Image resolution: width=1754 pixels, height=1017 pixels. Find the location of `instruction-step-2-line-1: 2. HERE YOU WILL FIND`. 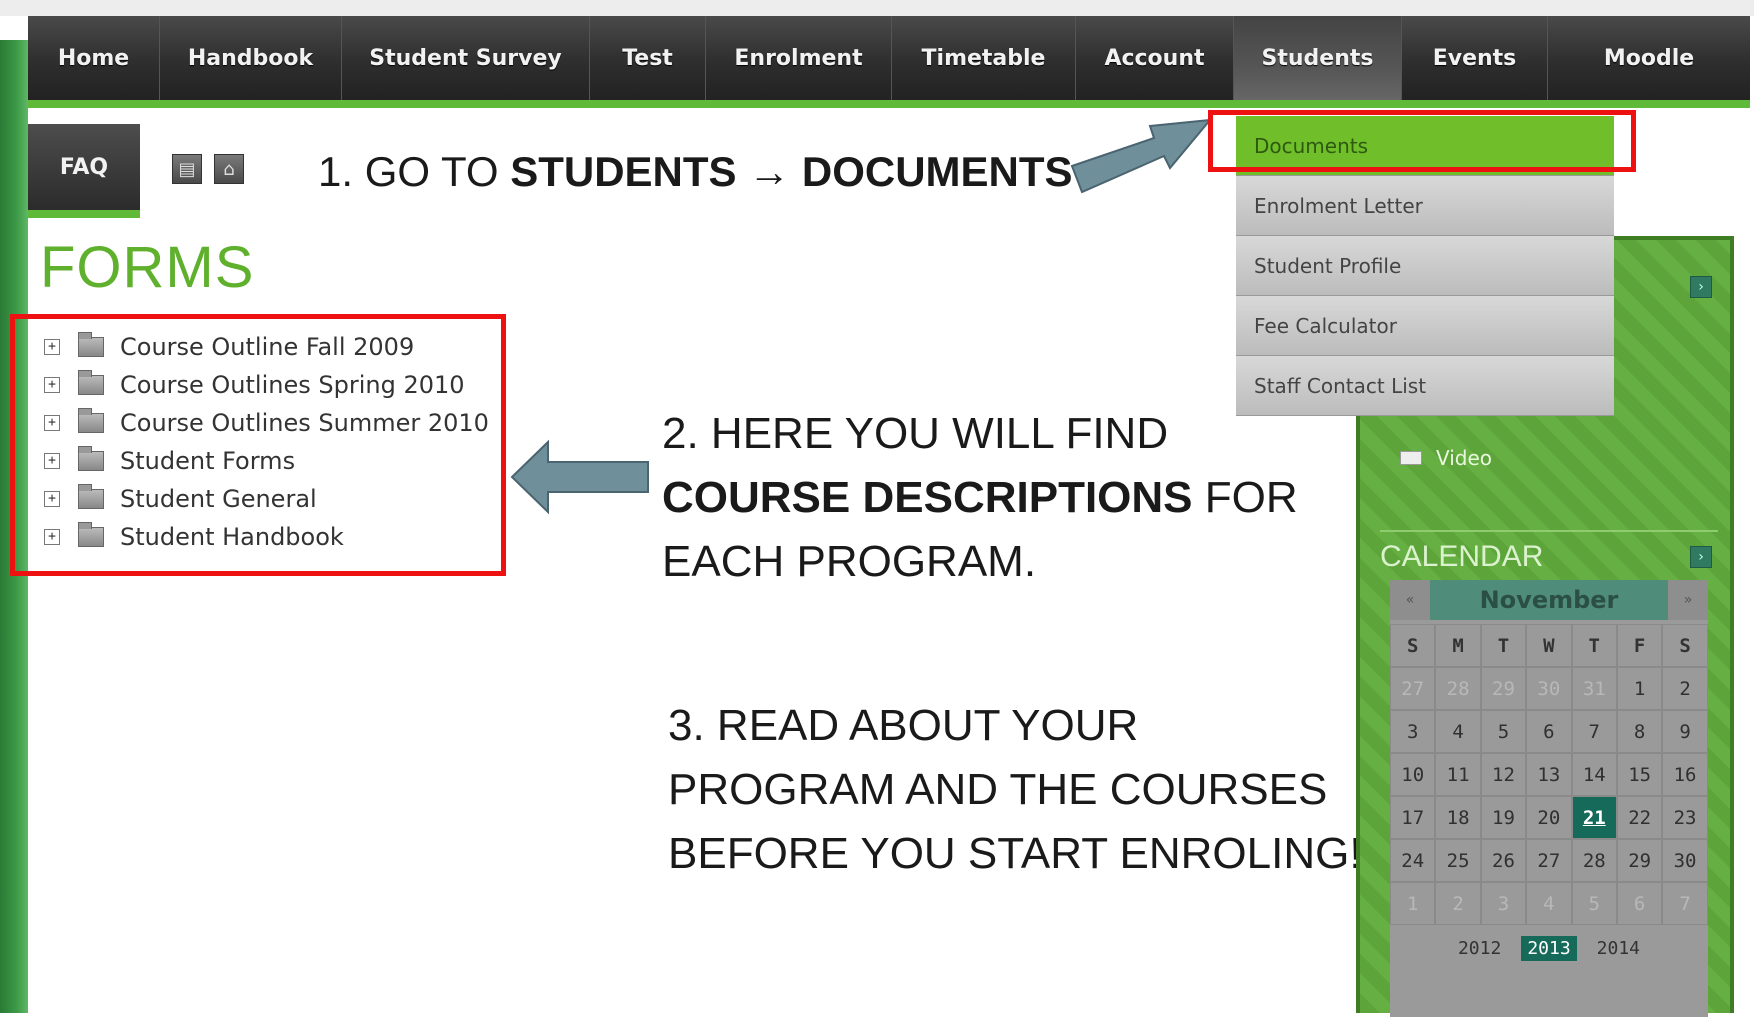

instruction-step-2-line-1: 2. HERE YOU WILL FIND is located at coordinates (915, 433).